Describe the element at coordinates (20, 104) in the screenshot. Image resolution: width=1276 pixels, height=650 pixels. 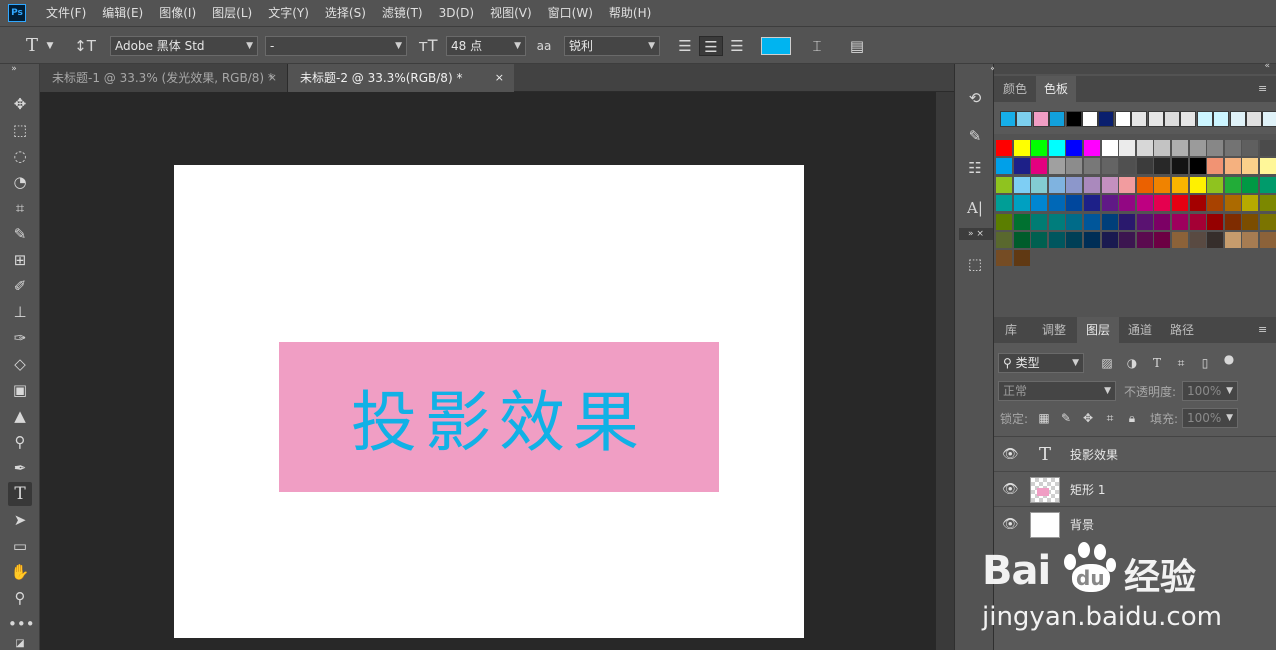
I see `move-tool-icon: ✥` at that location.